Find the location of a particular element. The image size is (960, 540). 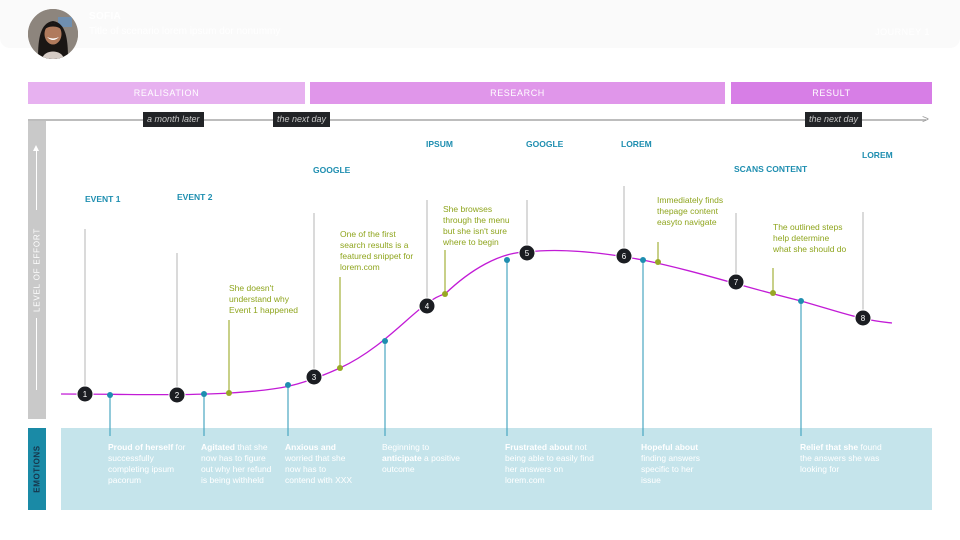

step-marker-2: 2 is located at coordinates (177, 395).